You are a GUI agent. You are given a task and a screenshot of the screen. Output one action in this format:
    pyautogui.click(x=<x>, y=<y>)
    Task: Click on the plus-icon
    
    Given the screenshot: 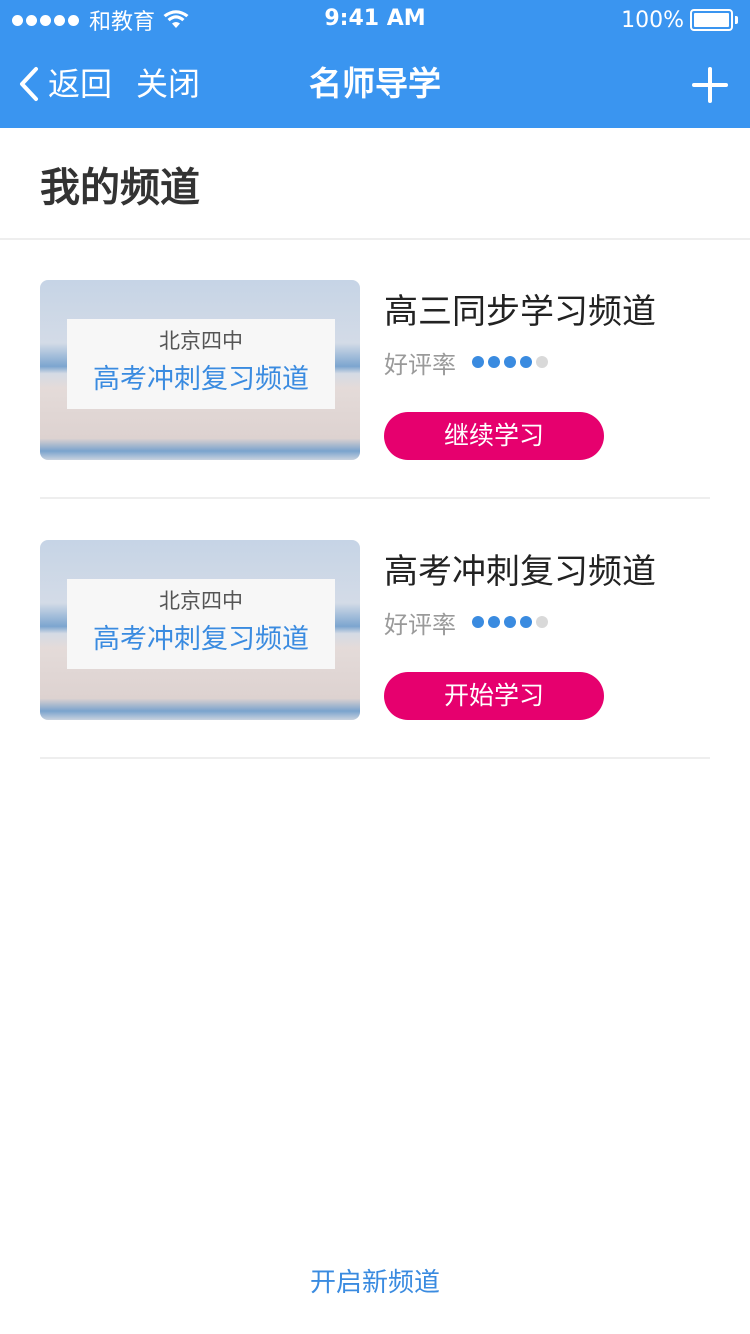 What is the action you would take?
    pyautogui.click(x=710, y=85)
    